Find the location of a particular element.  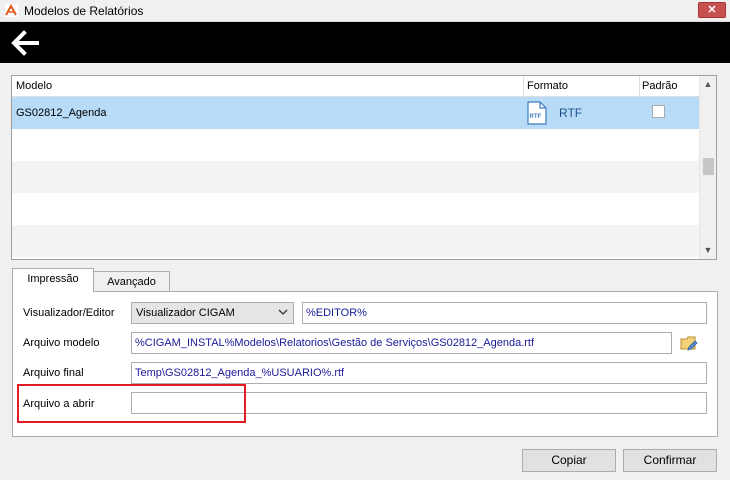

app-icon is located at coordinates (11, 10).